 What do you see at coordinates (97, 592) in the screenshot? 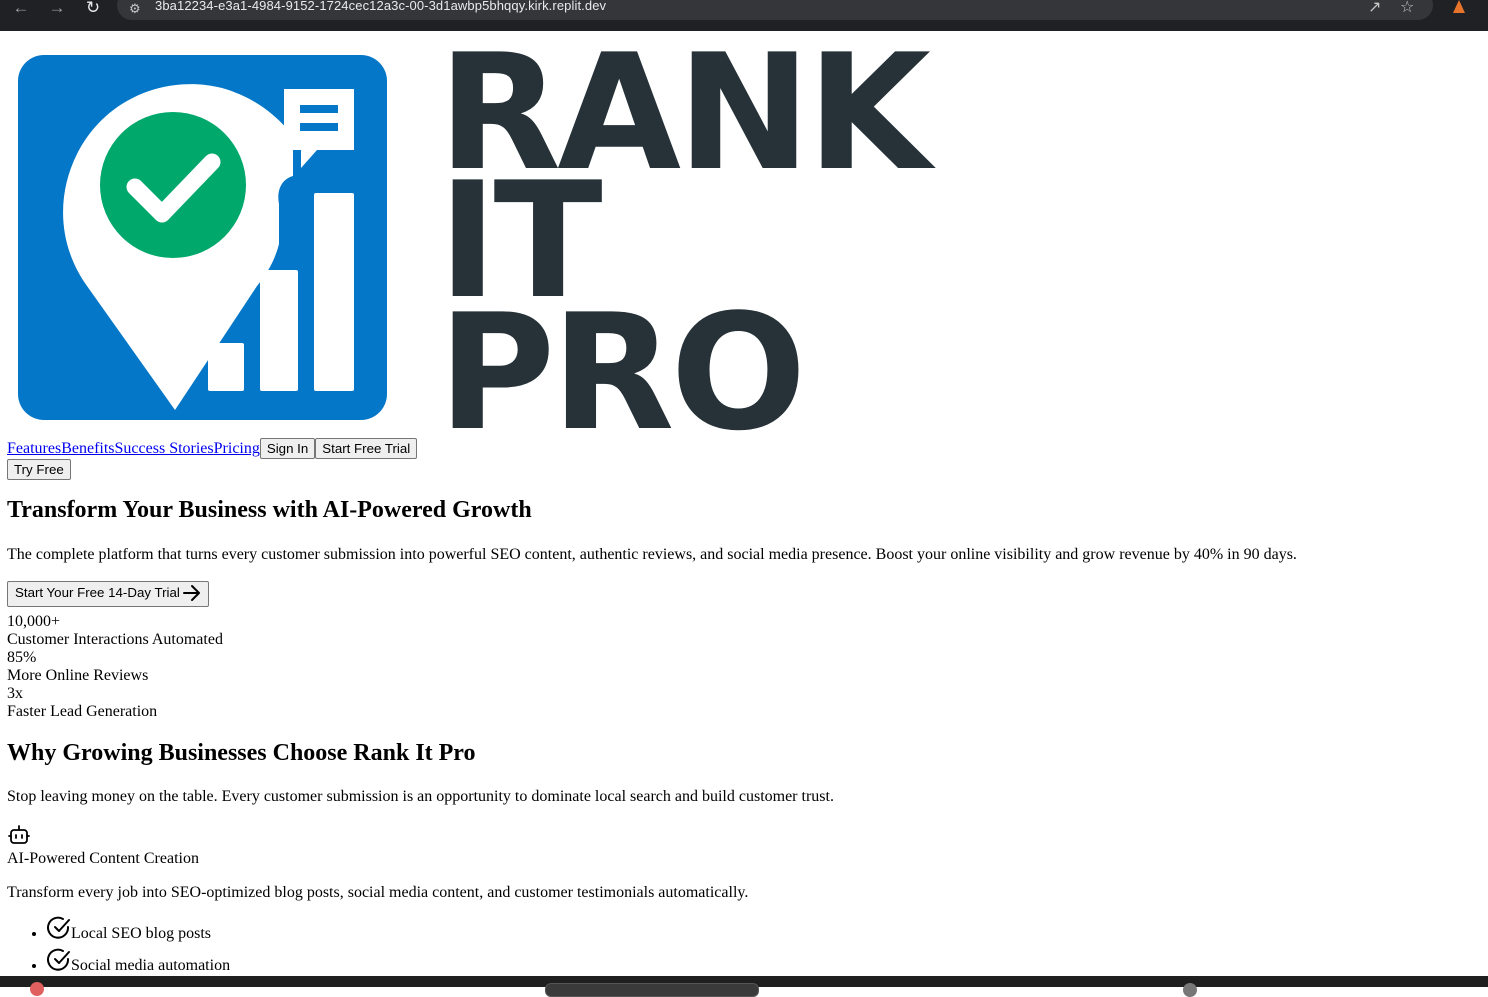
I see `cta-label: Start Your Free 14-Day Trial` at bounding box center [97, 592].